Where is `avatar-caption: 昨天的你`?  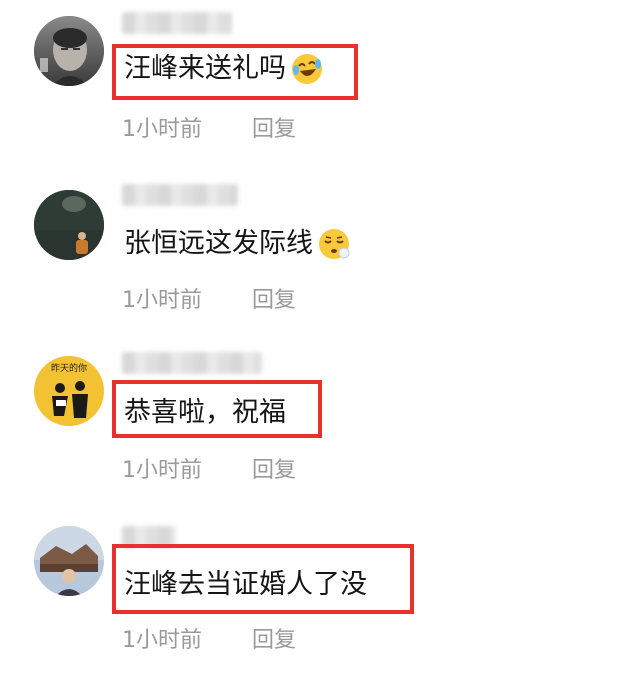
avatar-caption: 昨天的你 is located at coordinates (69, 368).